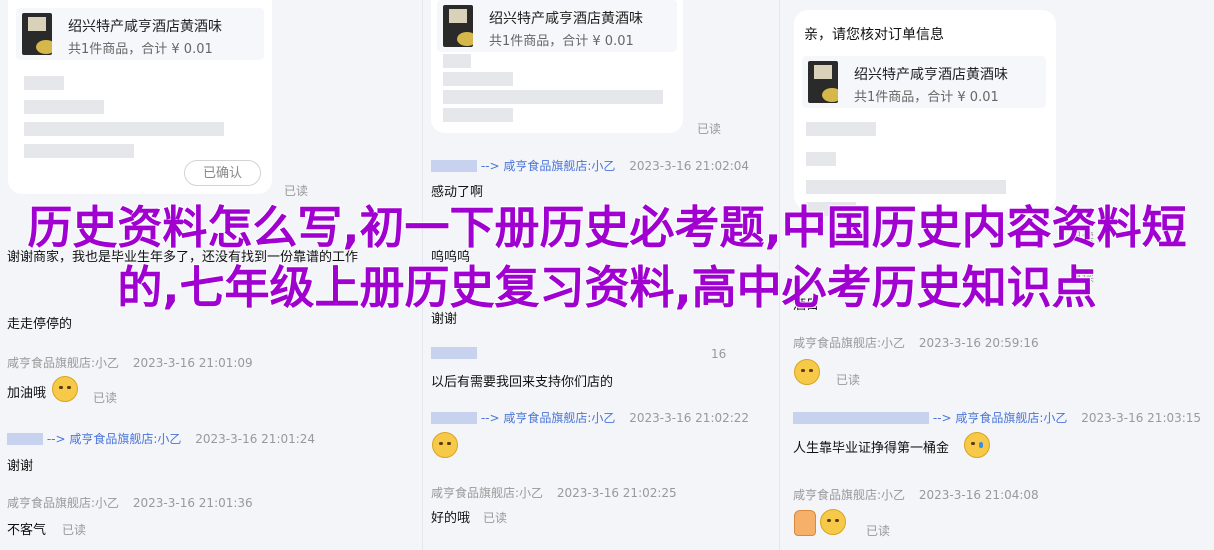  Describe the element at coordinates (554, 492) in the screenshot. I see `message-header: 咸亨食品旗舰店:小乙 2023-3-16 21:02:25` at that location.